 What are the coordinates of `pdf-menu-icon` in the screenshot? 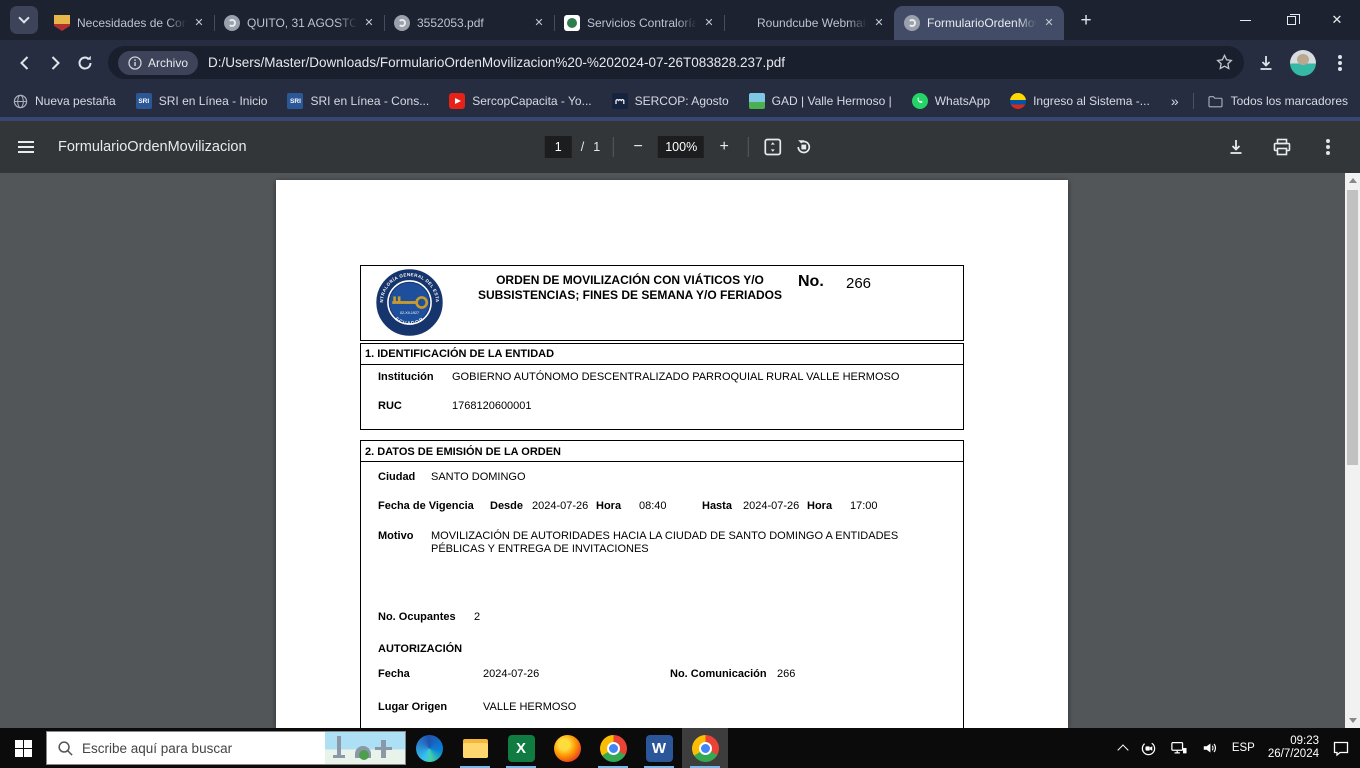 It's located at (26, 147).